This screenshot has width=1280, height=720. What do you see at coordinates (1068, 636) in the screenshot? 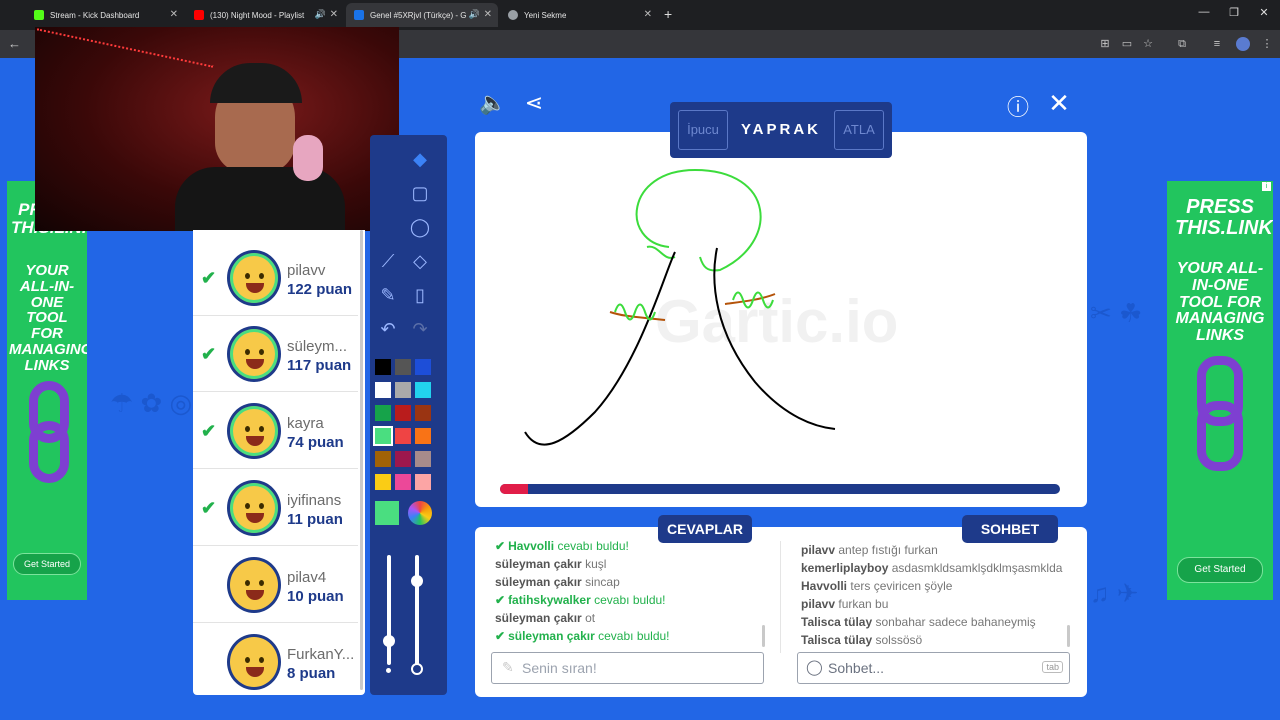
I see `chat-scrollbar` at bounding box center [1068, 636].